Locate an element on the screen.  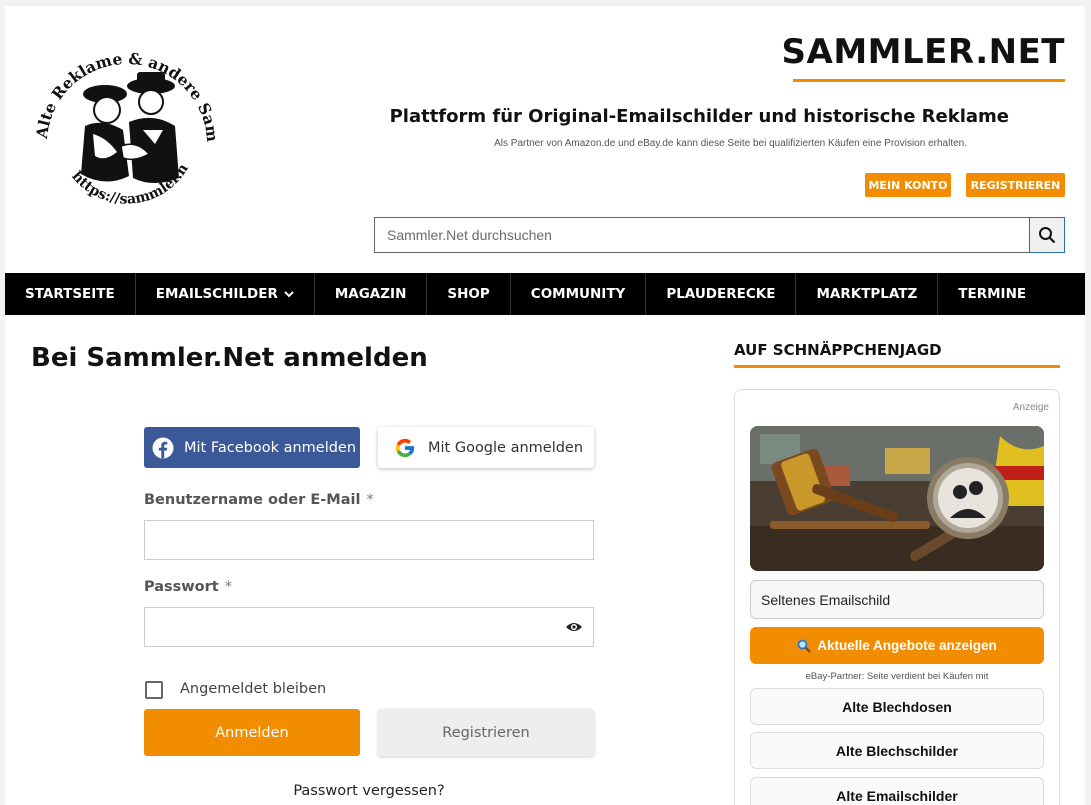
register-header-button: REGISTRIEREN is located at coordinates (1015, 185).